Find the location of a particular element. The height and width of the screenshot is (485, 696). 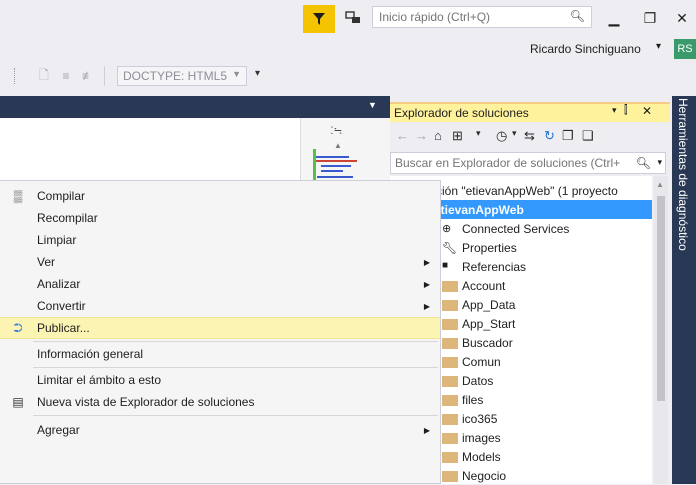

menu-item-label: Nueva vista de Explorador de soluciones is located at coordinates (146, 402).